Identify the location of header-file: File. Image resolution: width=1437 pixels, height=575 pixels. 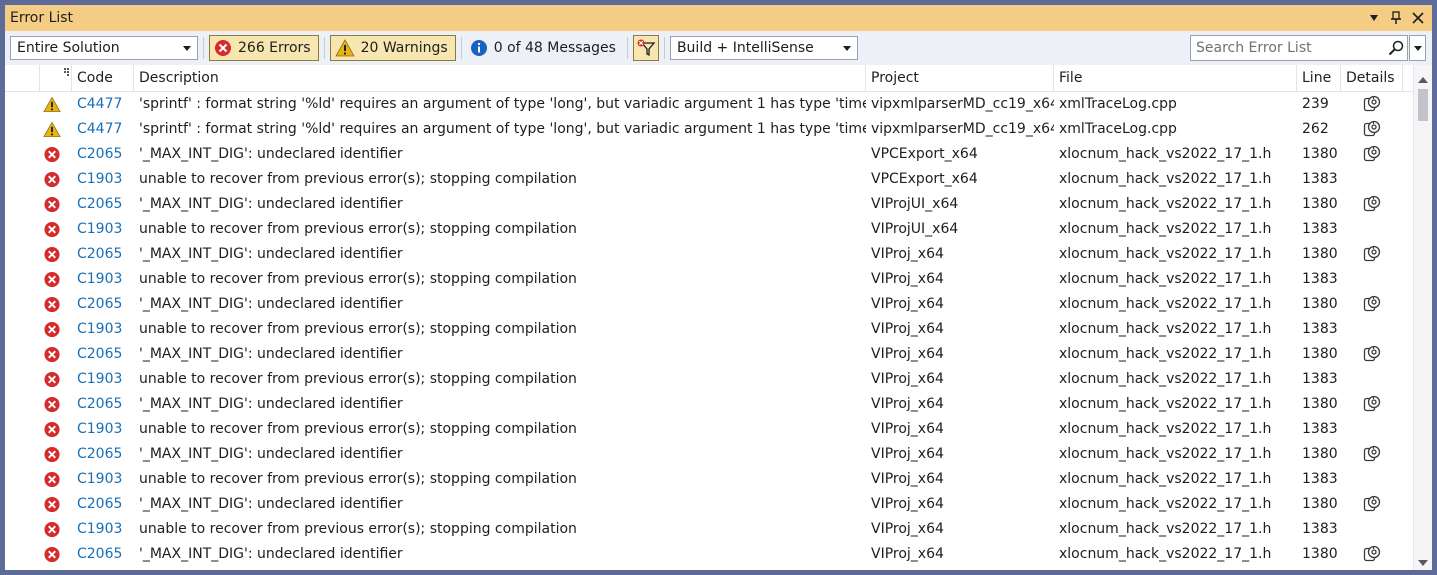
(1175, 78).